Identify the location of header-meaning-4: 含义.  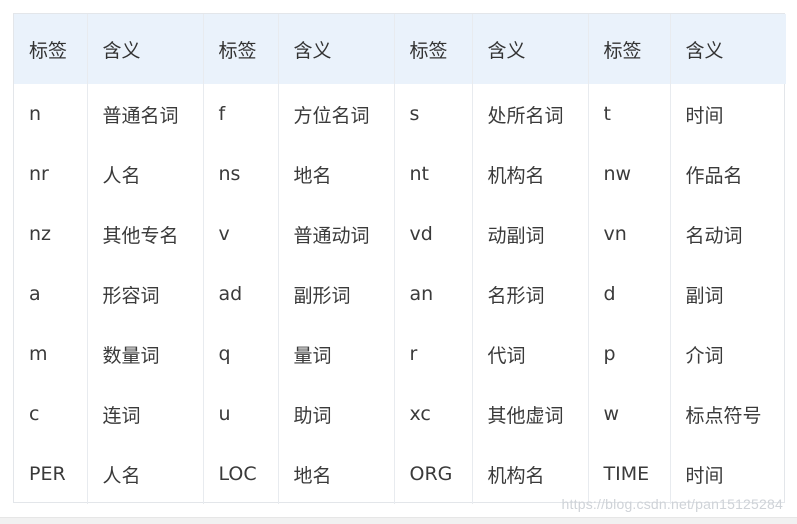
(704, 50).